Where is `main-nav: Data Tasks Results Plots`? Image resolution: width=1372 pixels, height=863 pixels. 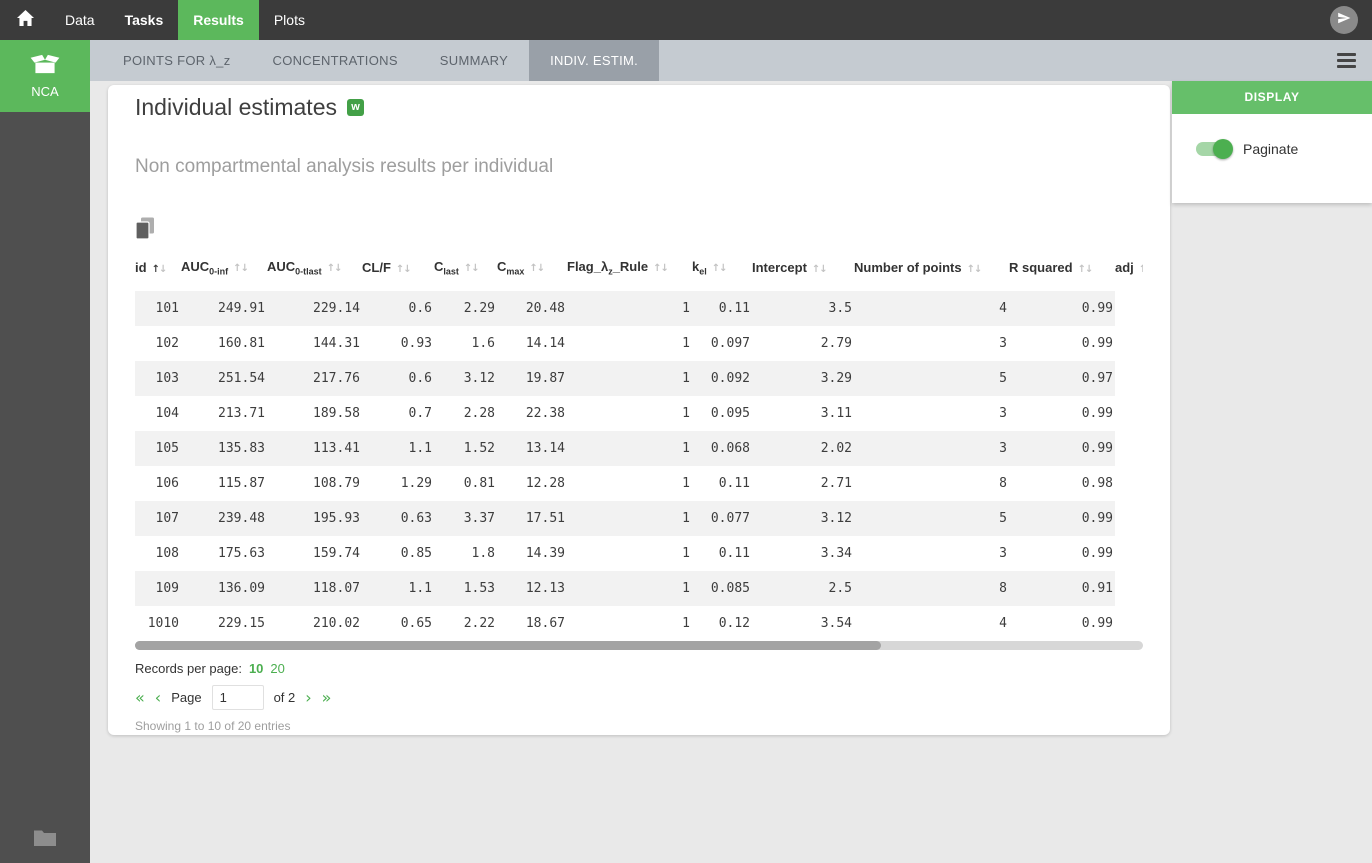
main-nav: Data Tasks Results Plots is located at coordinates (185, 20).